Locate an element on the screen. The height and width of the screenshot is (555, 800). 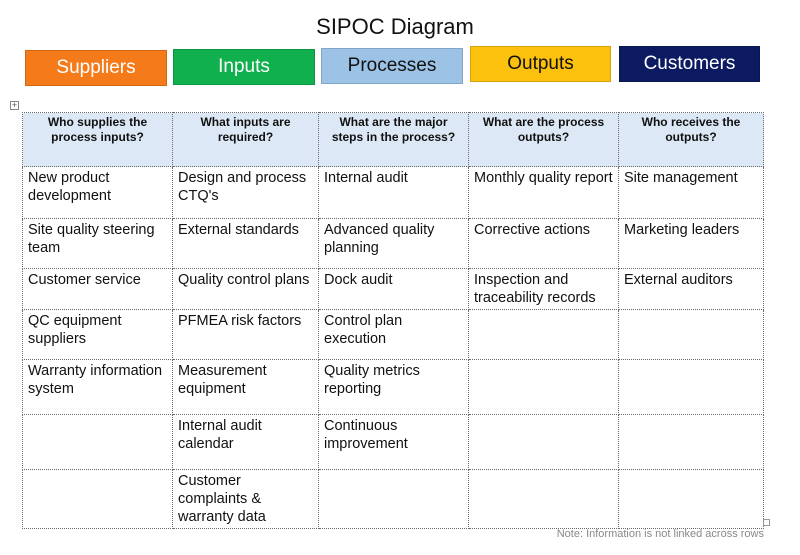
customer-cell: Marketing leaders is located at coordinates (691, 243).